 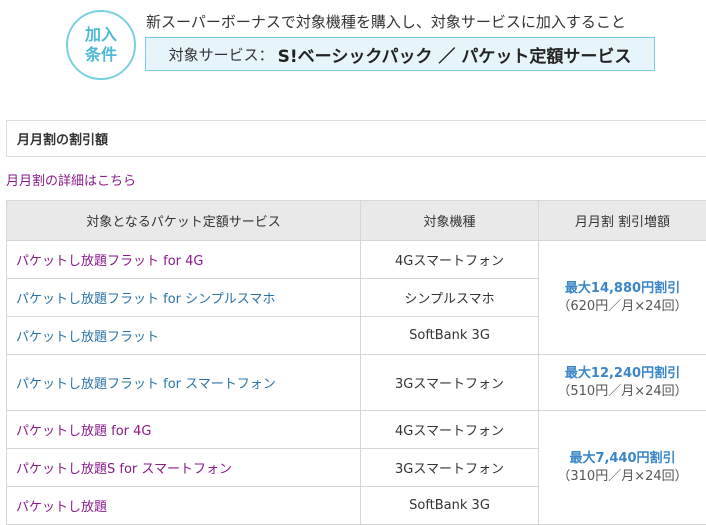 I want to click on service-link: パケットし放題S for スマートフォン, so click(x=124, y=469).